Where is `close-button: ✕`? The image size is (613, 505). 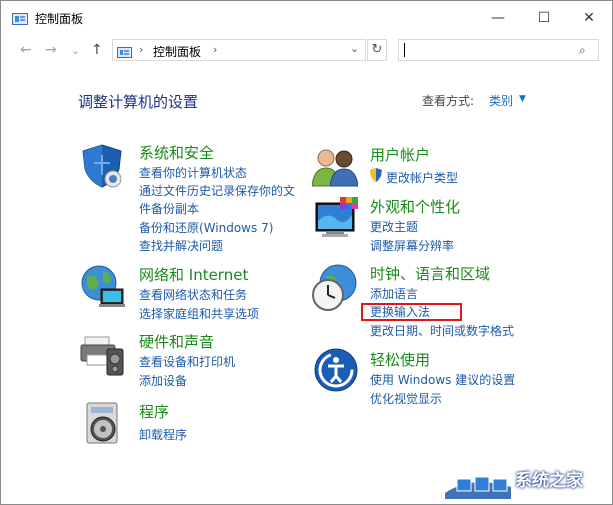
close-button: ✕ is located at coordinates (589, 18).